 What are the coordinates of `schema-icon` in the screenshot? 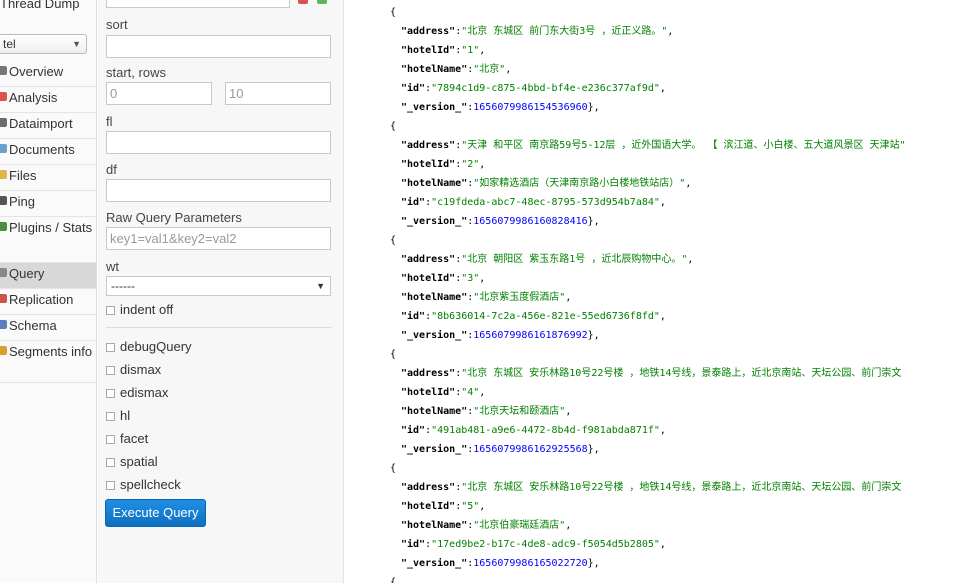 It's located at (3, 324).